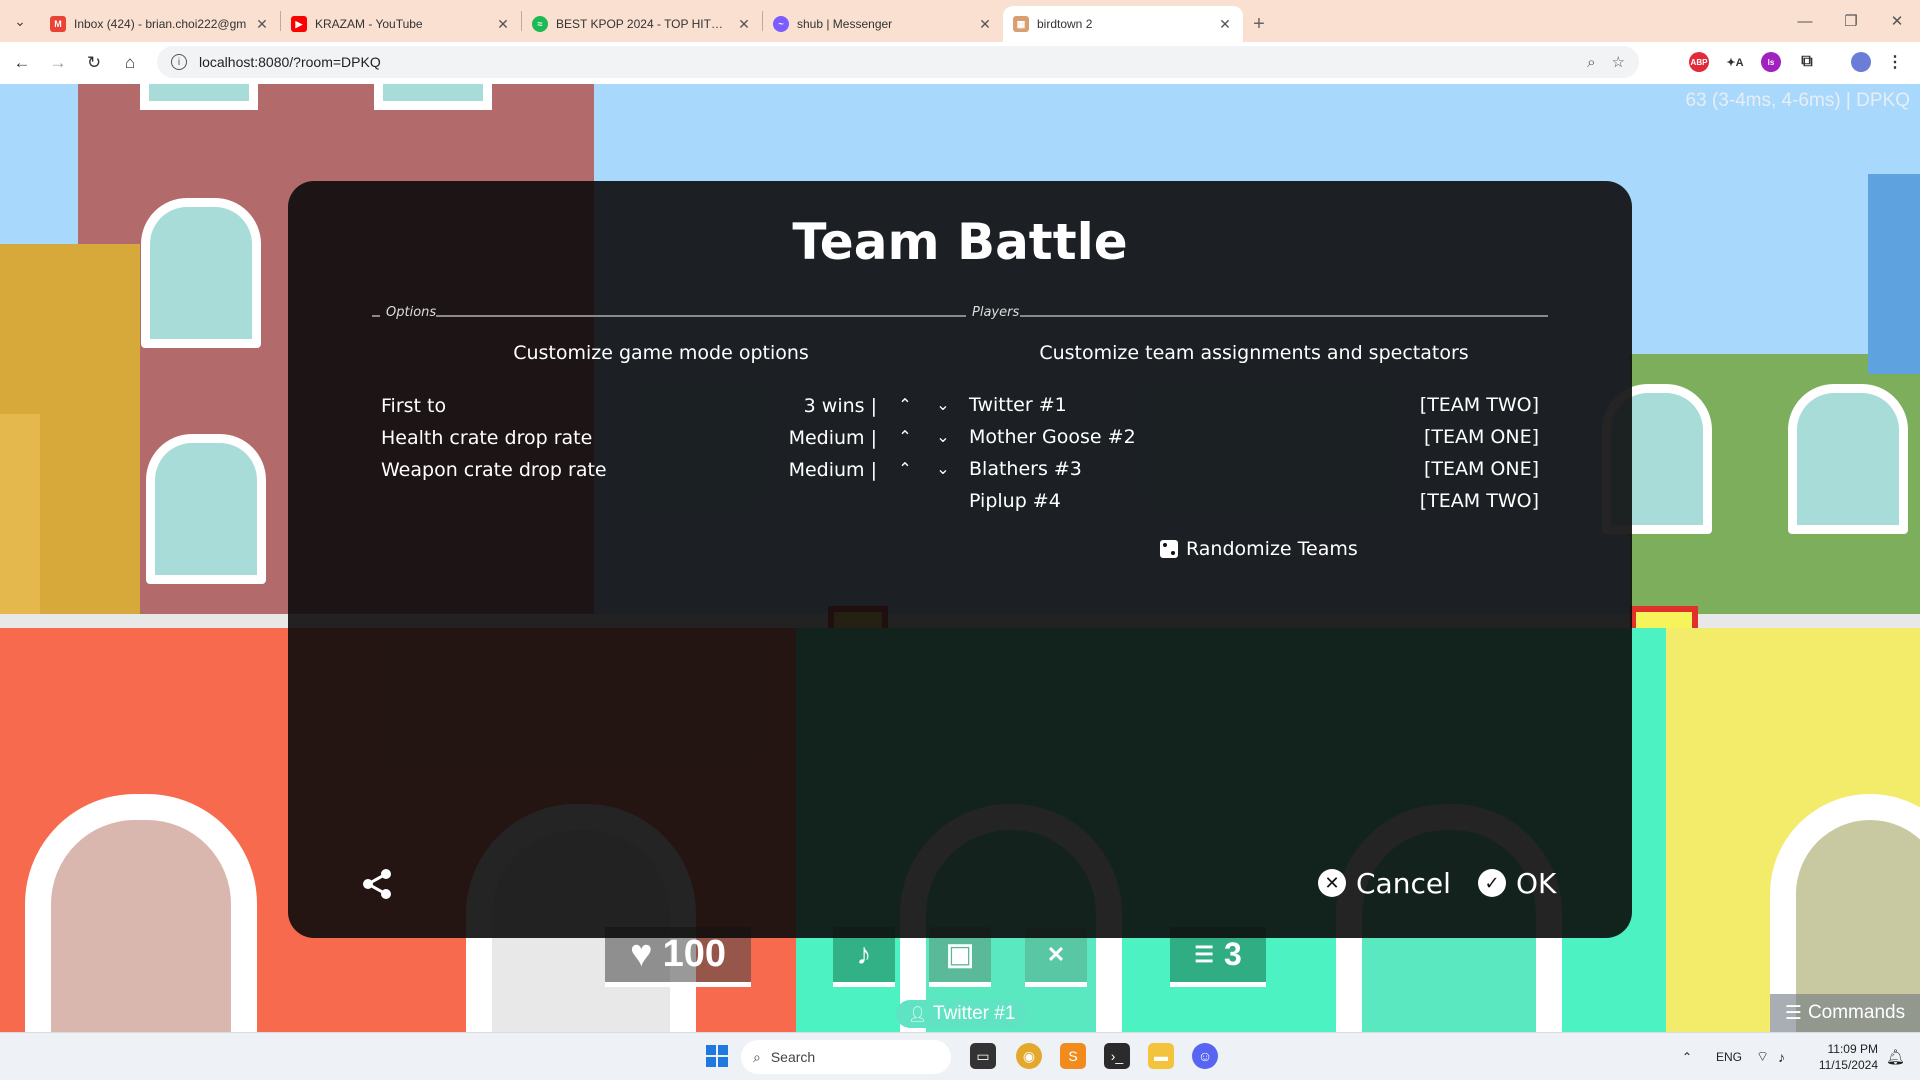 This screenshot has width=1920, height=1080. Describe the element at coordinates (1254, 437) in the screenshot. I see `player-row: Mother Goose #2 [TEAM ONE]` at that location.